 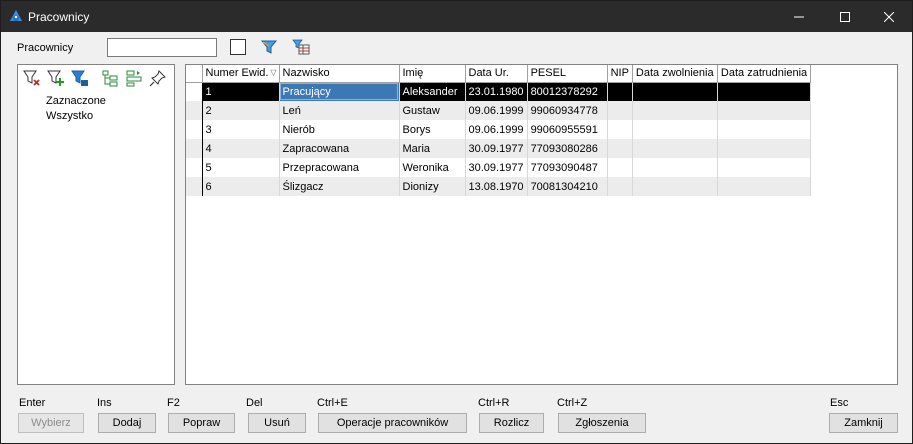 What do you see at coordinates (572, 403) in the screenshot?
I see `shortcut-label: Ctrl+Z` at bounding box center [572, 403].